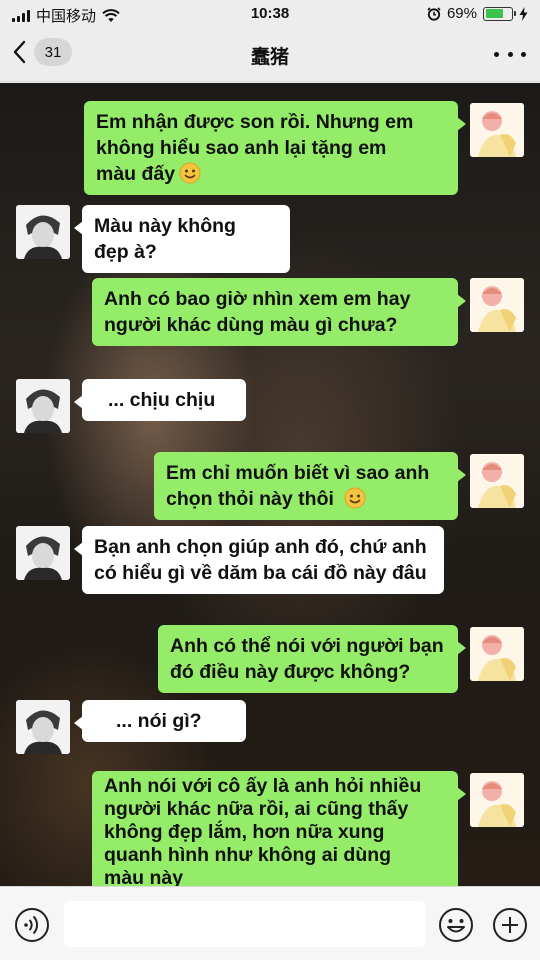 The width and height of the screenshot is (540, 960). What do you see at coordinates (245, 924) in the screenshot?
I see `message-input` at bounding box center [245, 924].